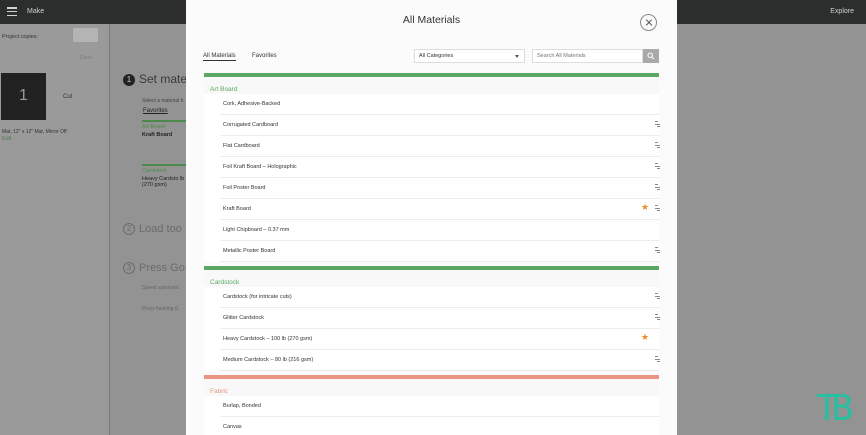  Describe the element at coordinates (36, 11) in the screenshot. I see `make-label: Make` at that location.